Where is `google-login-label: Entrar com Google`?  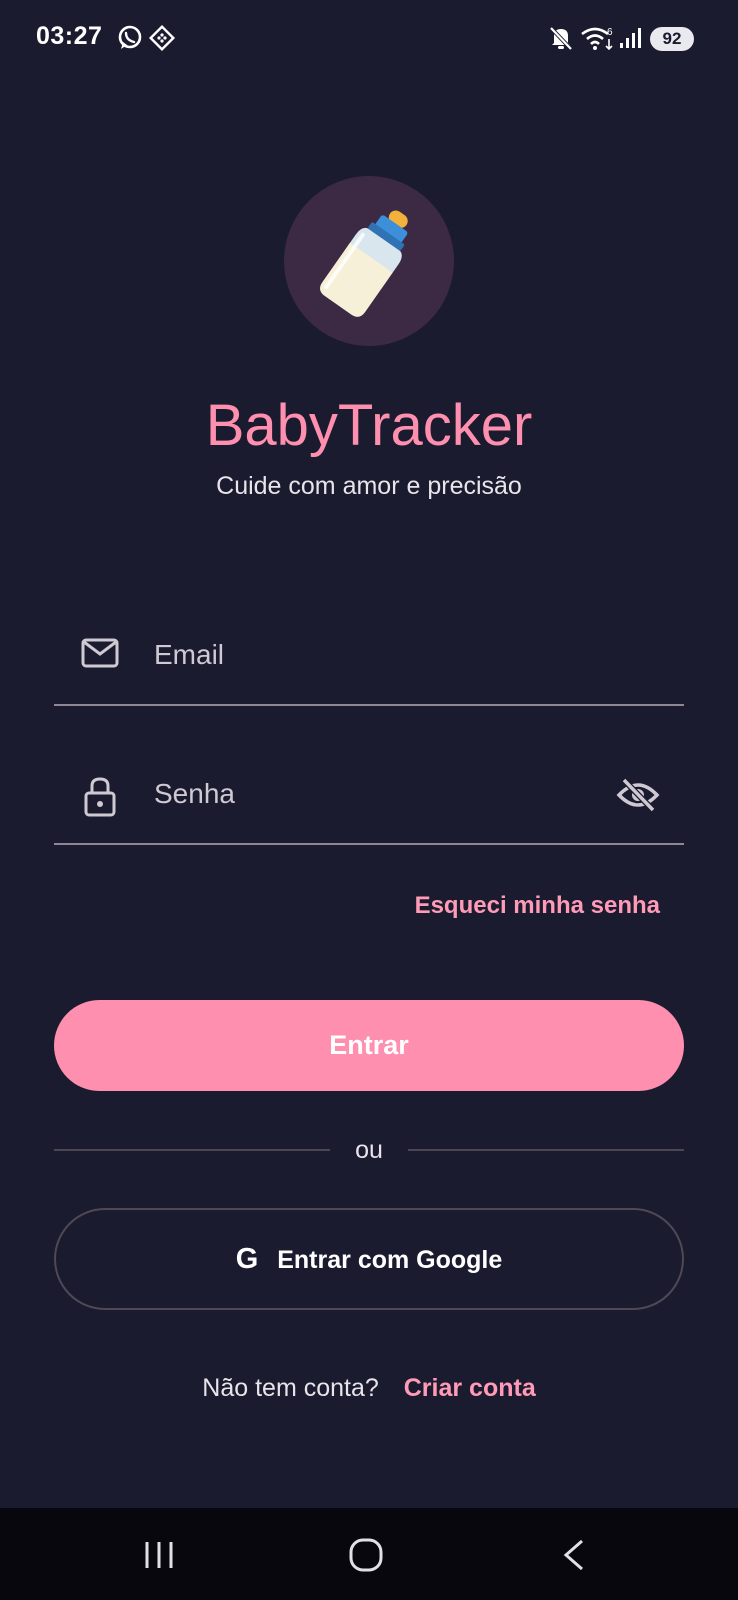 google-login-label: Entrar com Google is located at coordinates (390, 1260).